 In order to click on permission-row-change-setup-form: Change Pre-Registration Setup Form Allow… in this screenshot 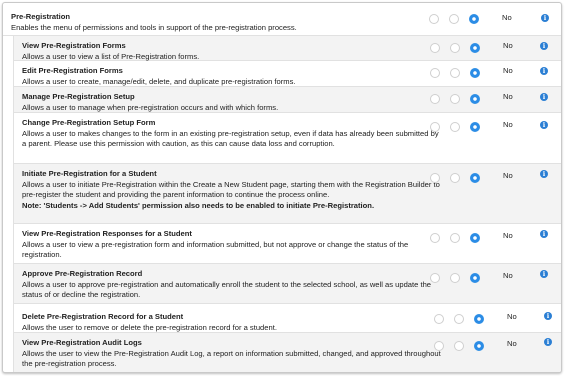, I will do `click(287, 138)`.